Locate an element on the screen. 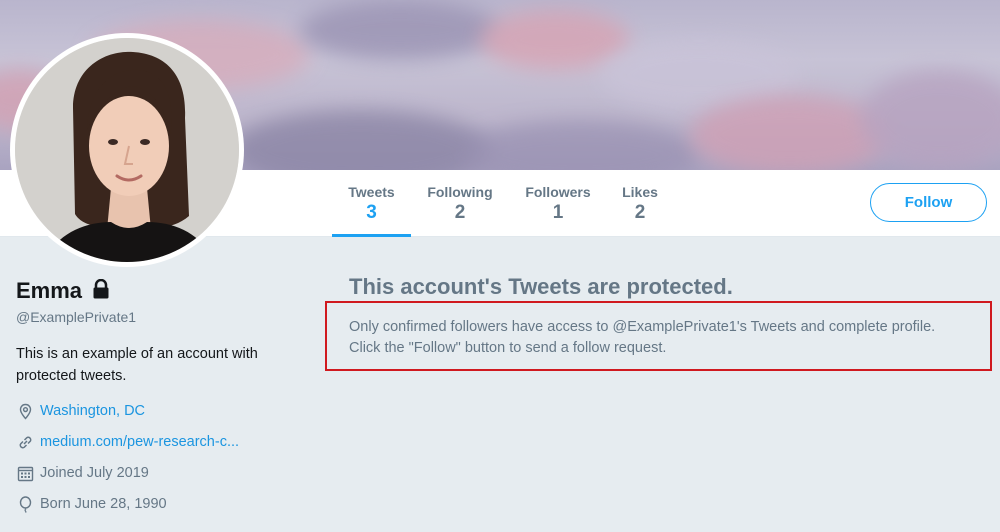 This screenshot has height=532, width=1000. tab-following-count: 2 is located at coordinates (460, 212).